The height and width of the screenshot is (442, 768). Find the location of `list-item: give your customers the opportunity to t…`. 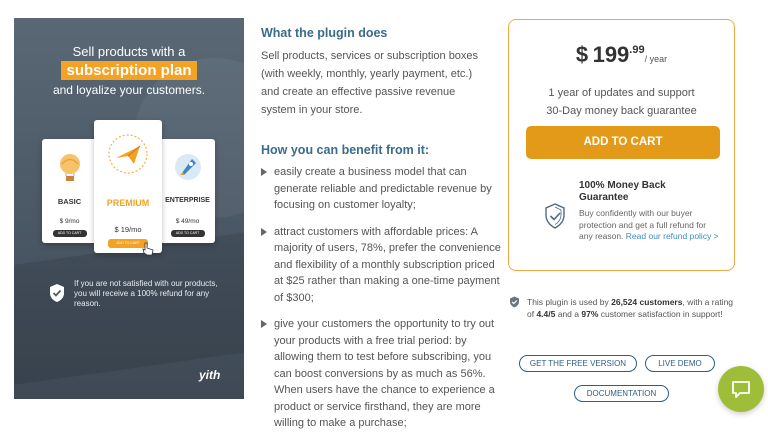

list-item: give your customers the opportunity to t… is located at coordinates (381, 374).